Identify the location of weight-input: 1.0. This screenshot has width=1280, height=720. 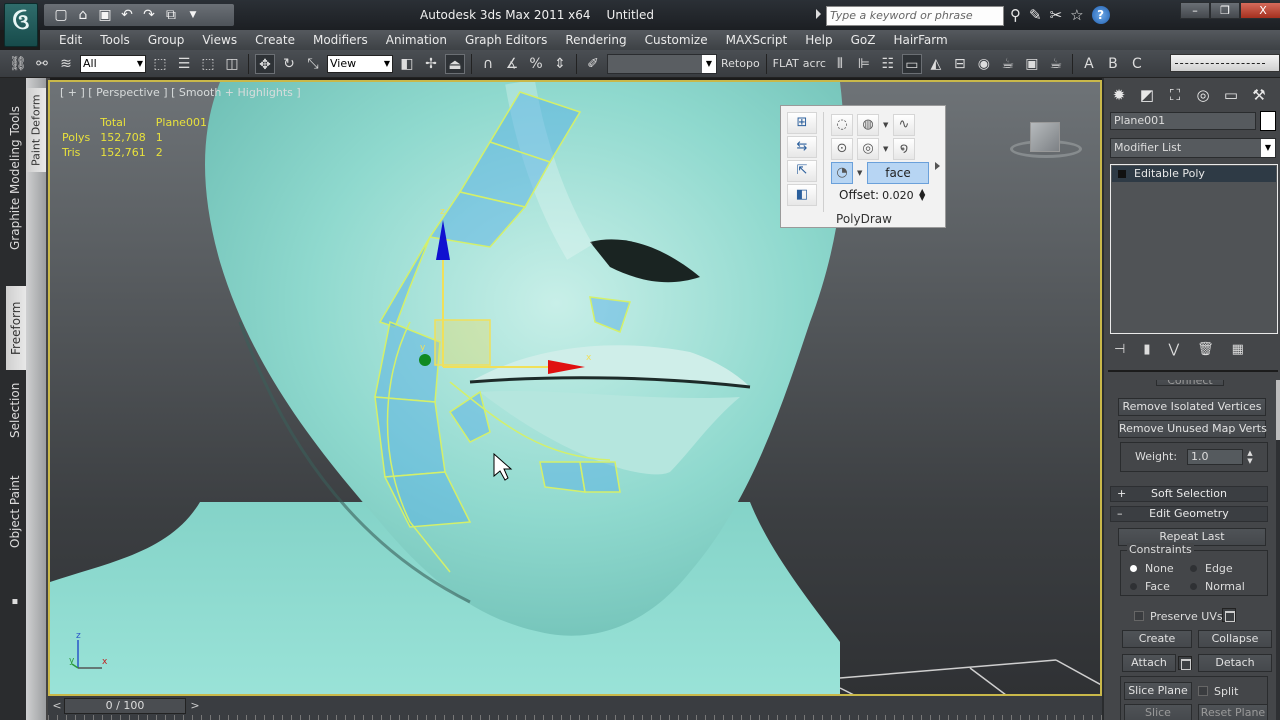
(1215, 457).